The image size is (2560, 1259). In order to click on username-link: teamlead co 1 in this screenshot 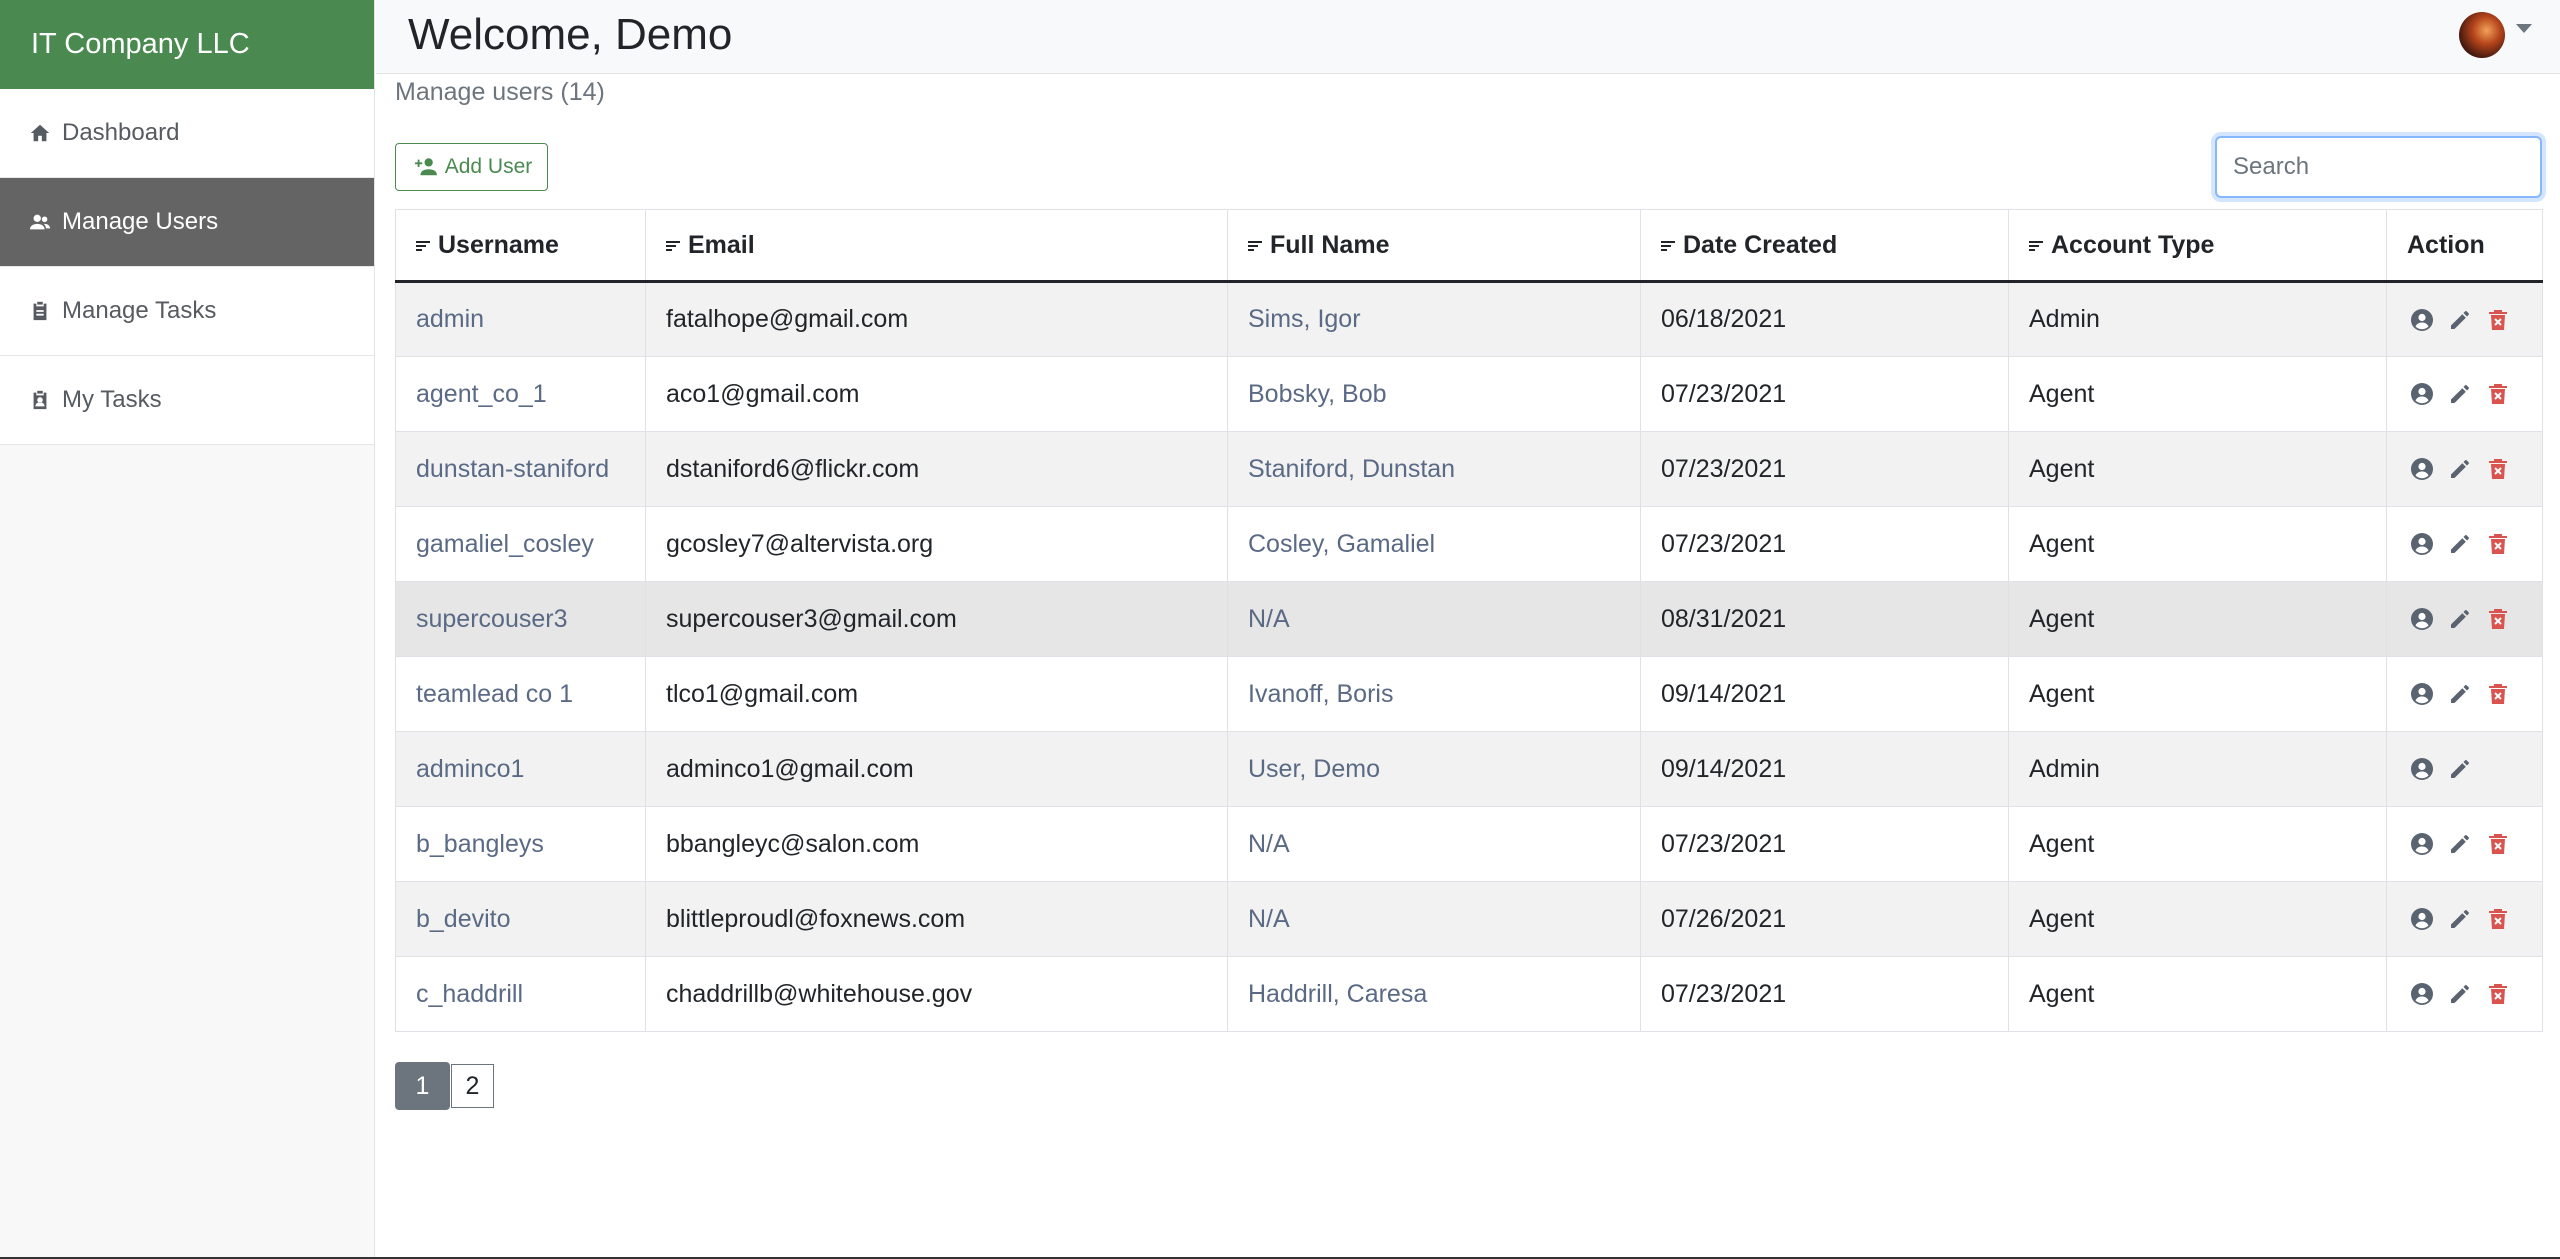, I will do `click(494, 694)`.